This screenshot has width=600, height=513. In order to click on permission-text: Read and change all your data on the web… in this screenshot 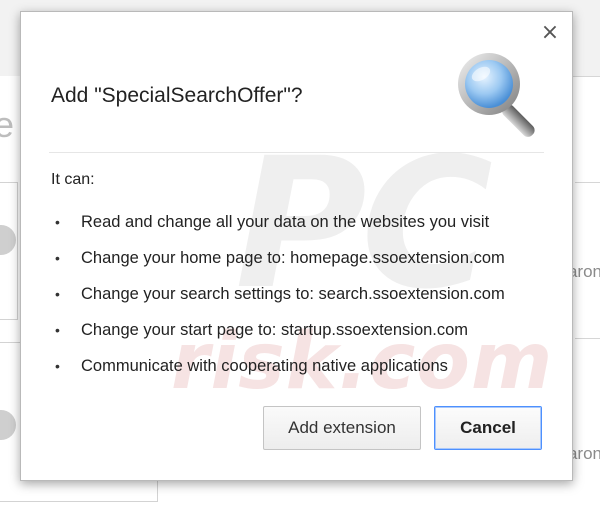, I will do `click(285, 221)`.